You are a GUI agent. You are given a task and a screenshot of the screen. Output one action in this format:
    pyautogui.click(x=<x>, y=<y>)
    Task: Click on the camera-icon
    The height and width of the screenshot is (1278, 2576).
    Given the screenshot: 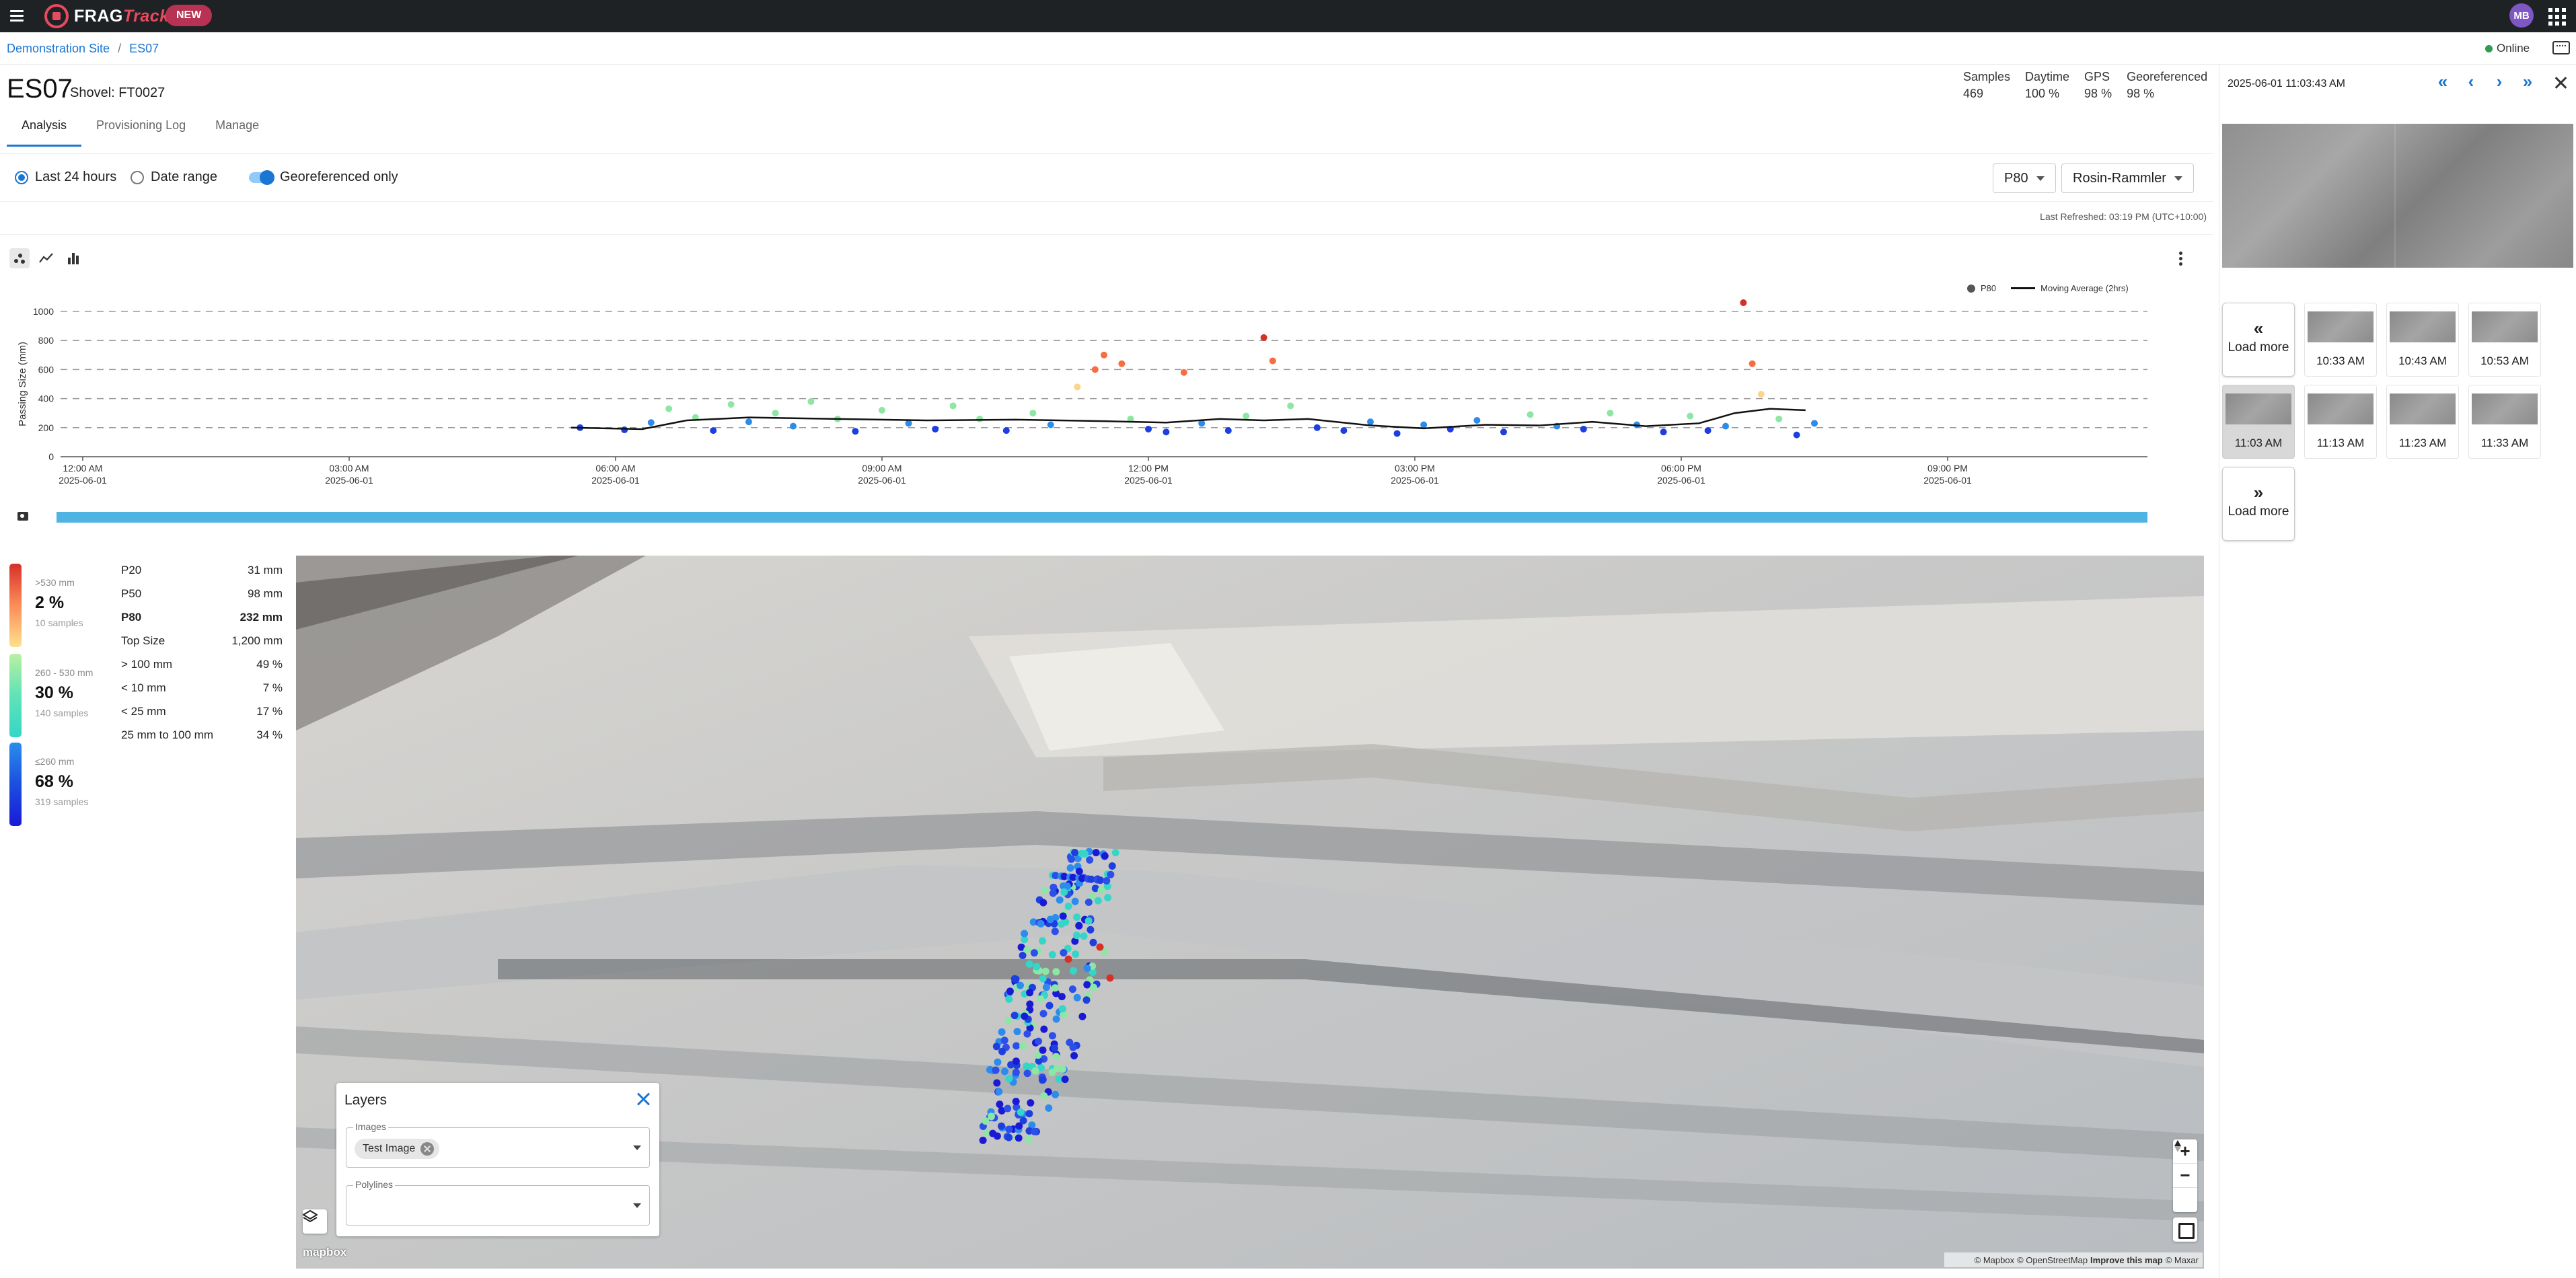 What is the action you would take?
    pyautogui.click(x=22, y=516)
    